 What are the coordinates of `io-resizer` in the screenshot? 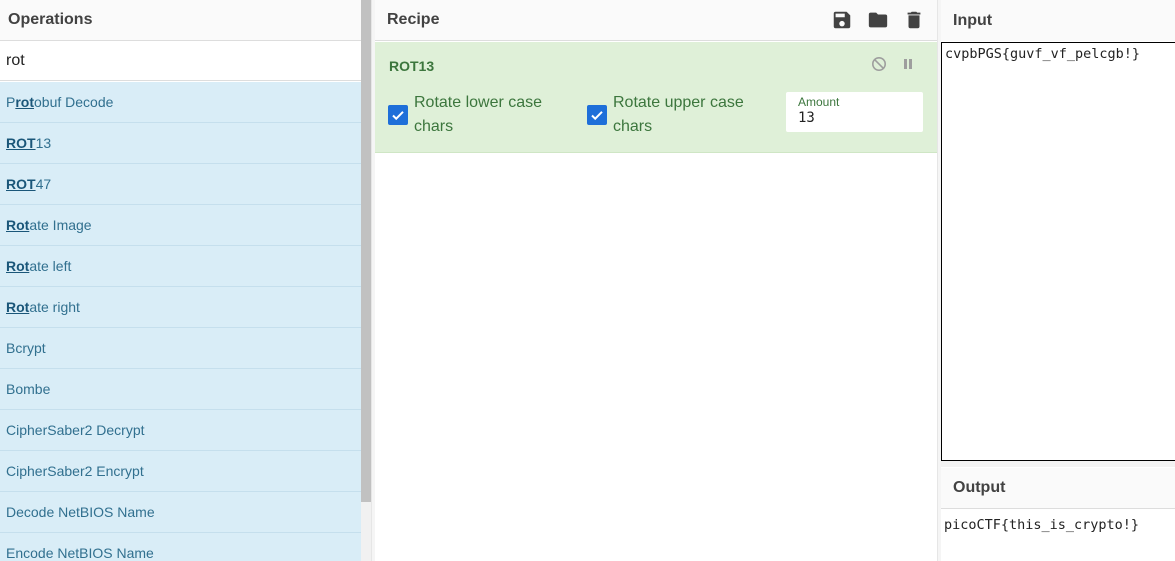 It's located at (1058, 464).